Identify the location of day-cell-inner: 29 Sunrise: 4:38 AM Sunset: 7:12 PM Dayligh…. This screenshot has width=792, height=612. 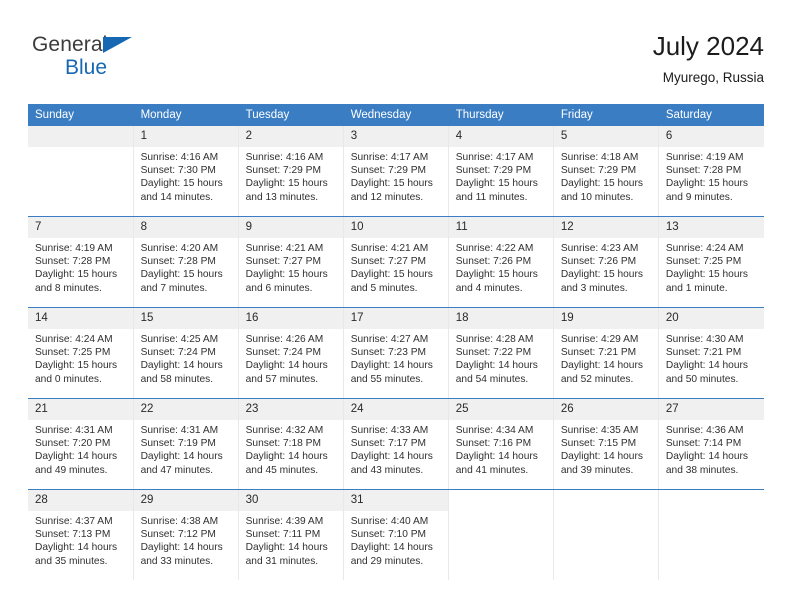
(185, 535).